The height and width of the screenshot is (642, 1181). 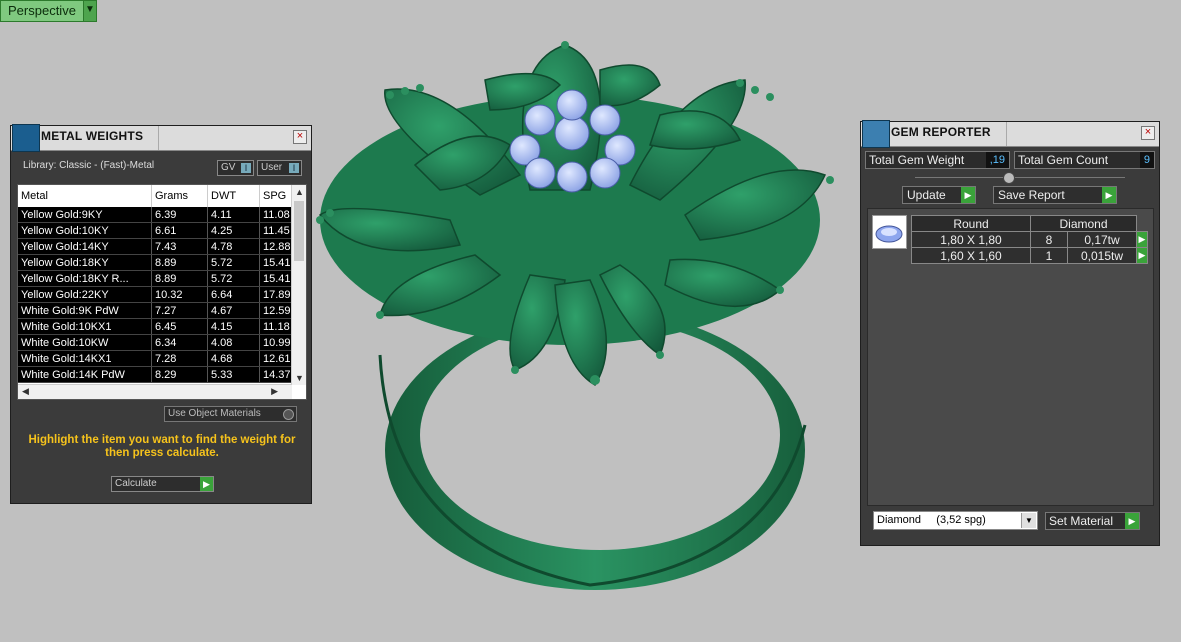 What do you see at coordinates (1049, 255) in the screenshot?
I see `gem-count: 1` at bounding box center [1049, 255].